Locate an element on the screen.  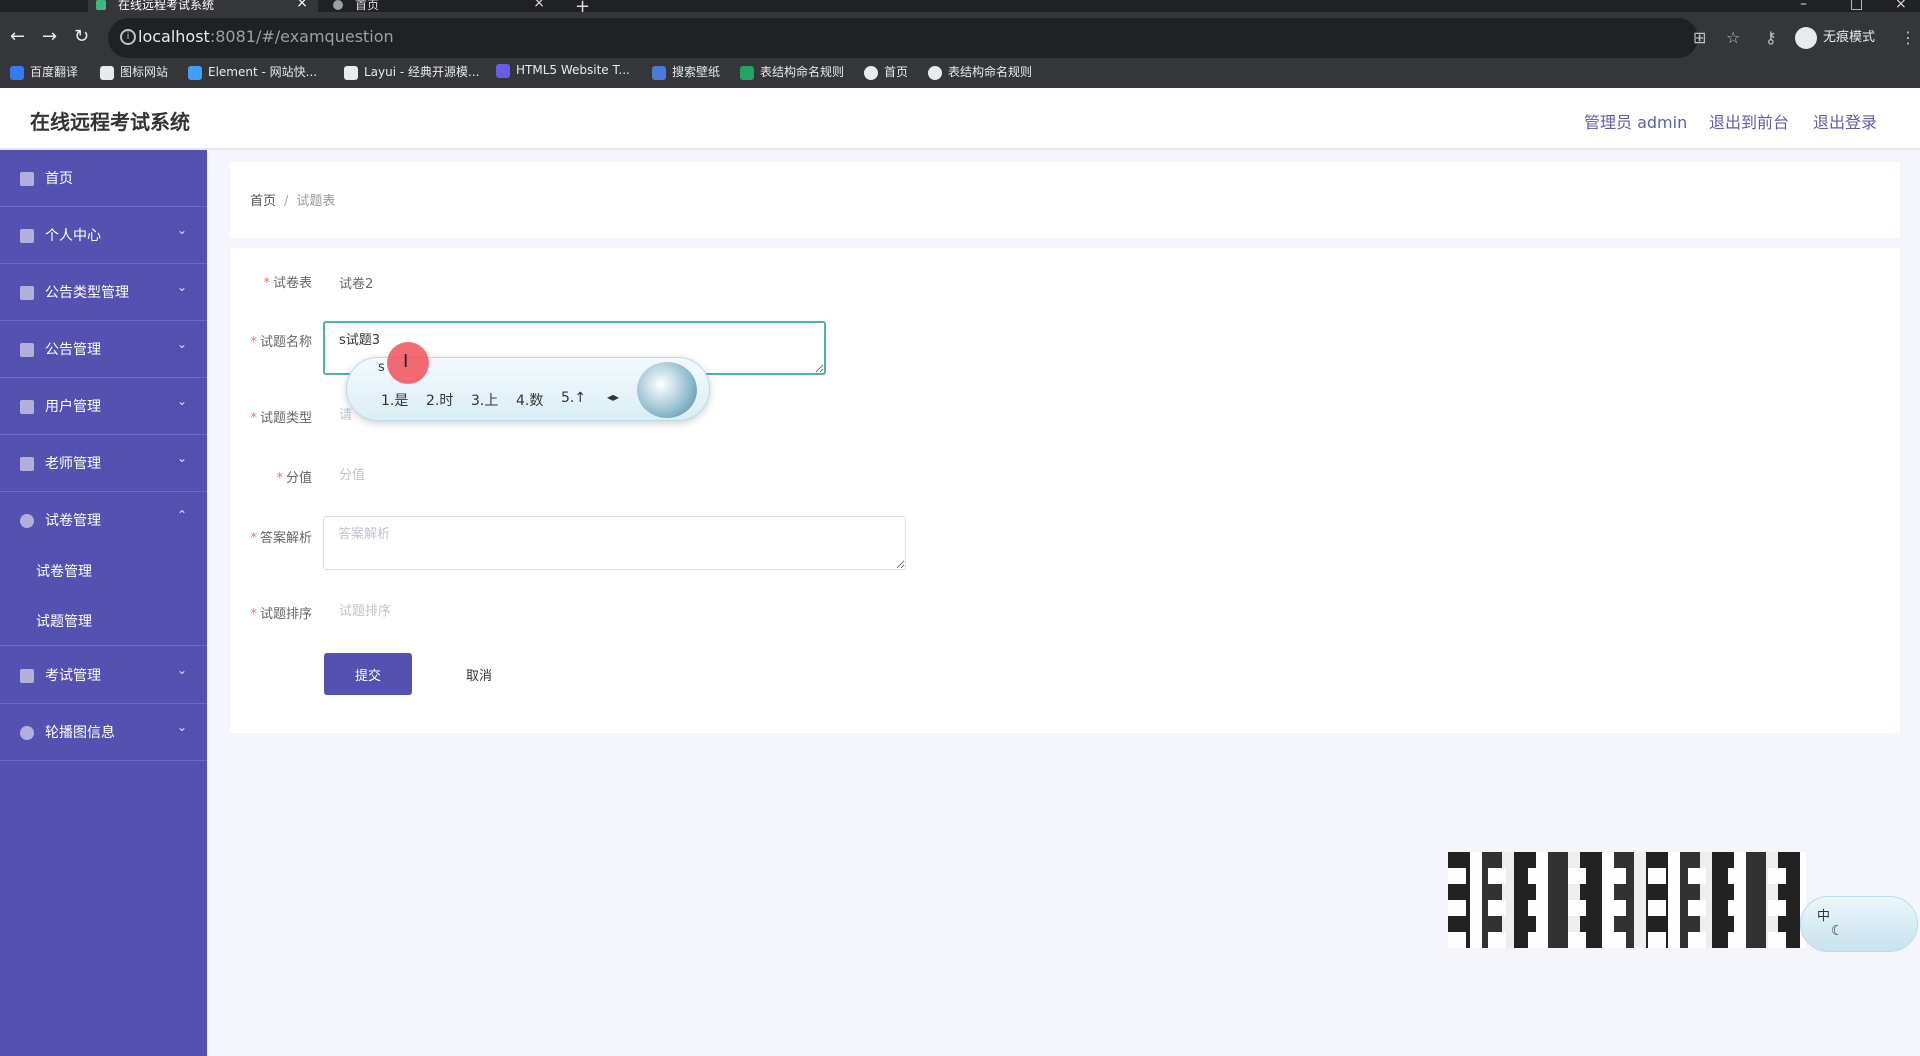
sidebar-item-home: 首页 is located at coordinates (103, 178).